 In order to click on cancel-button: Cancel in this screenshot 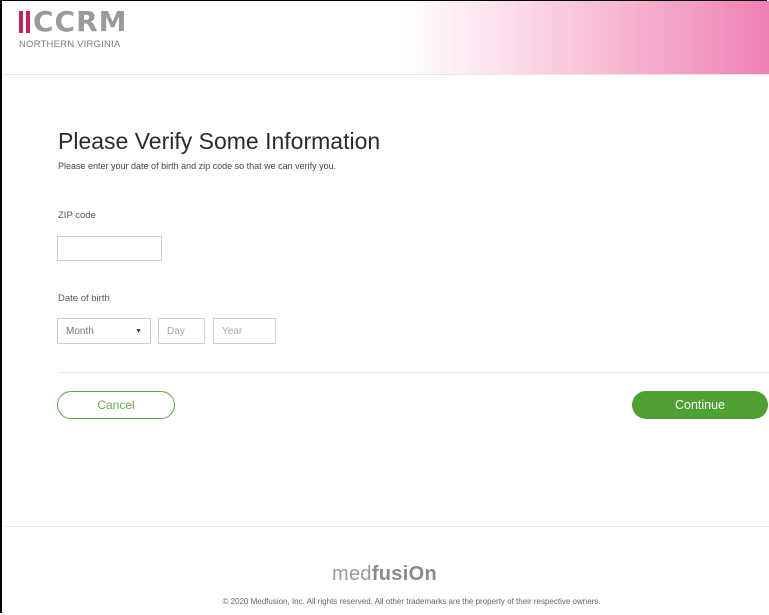, I will do `click(116, 405)`.